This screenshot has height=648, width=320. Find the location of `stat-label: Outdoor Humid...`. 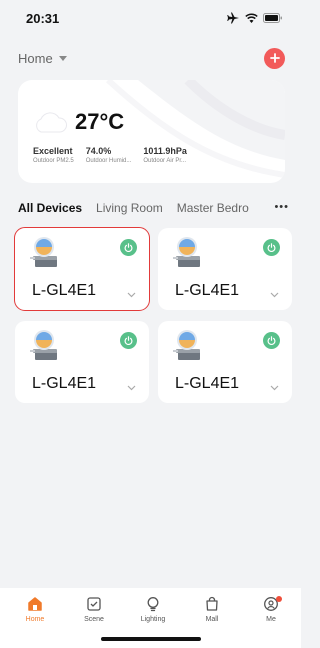

stat-label: Outdoor Humid... is located at coordinates (108, 161).